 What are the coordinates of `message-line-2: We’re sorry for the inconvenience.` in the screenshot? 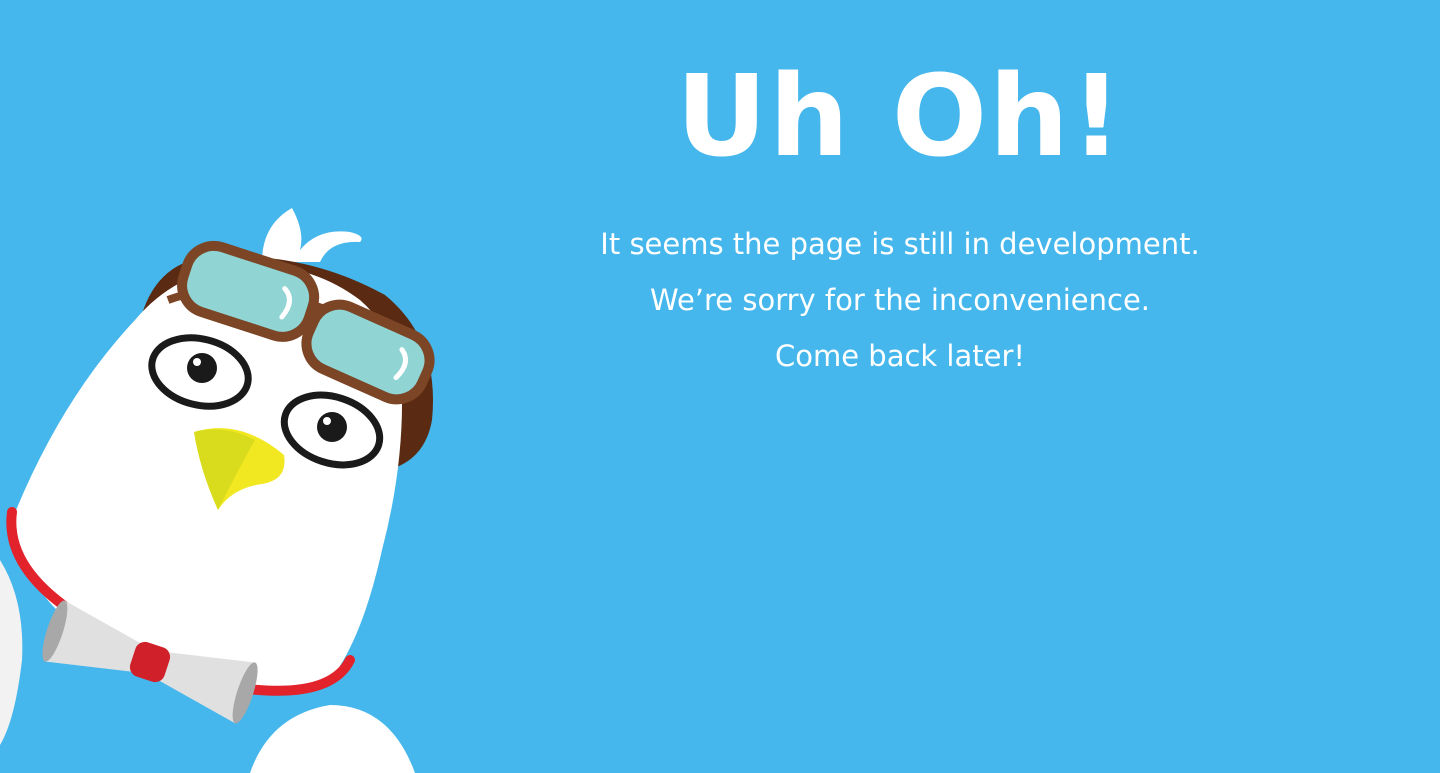 It's located at (900, 300).